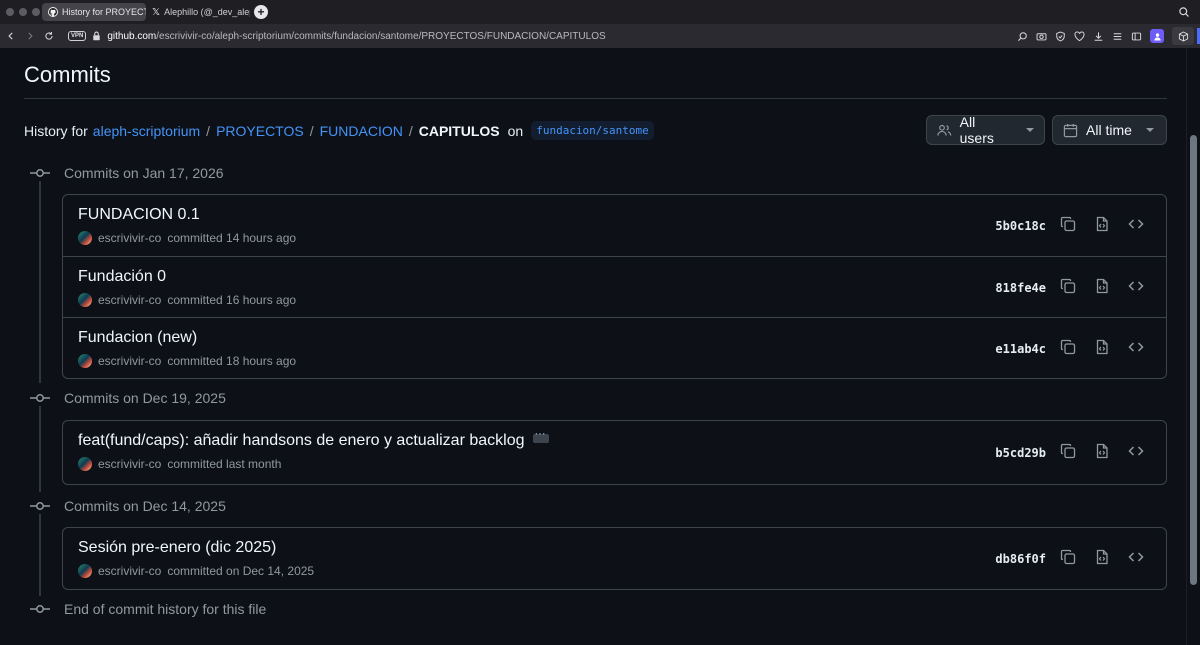  What do you see at coordinates (1020, 559) in the screenshot?
I see `commit-sha-link: db86f0f` at bounding box center [1020, 559].